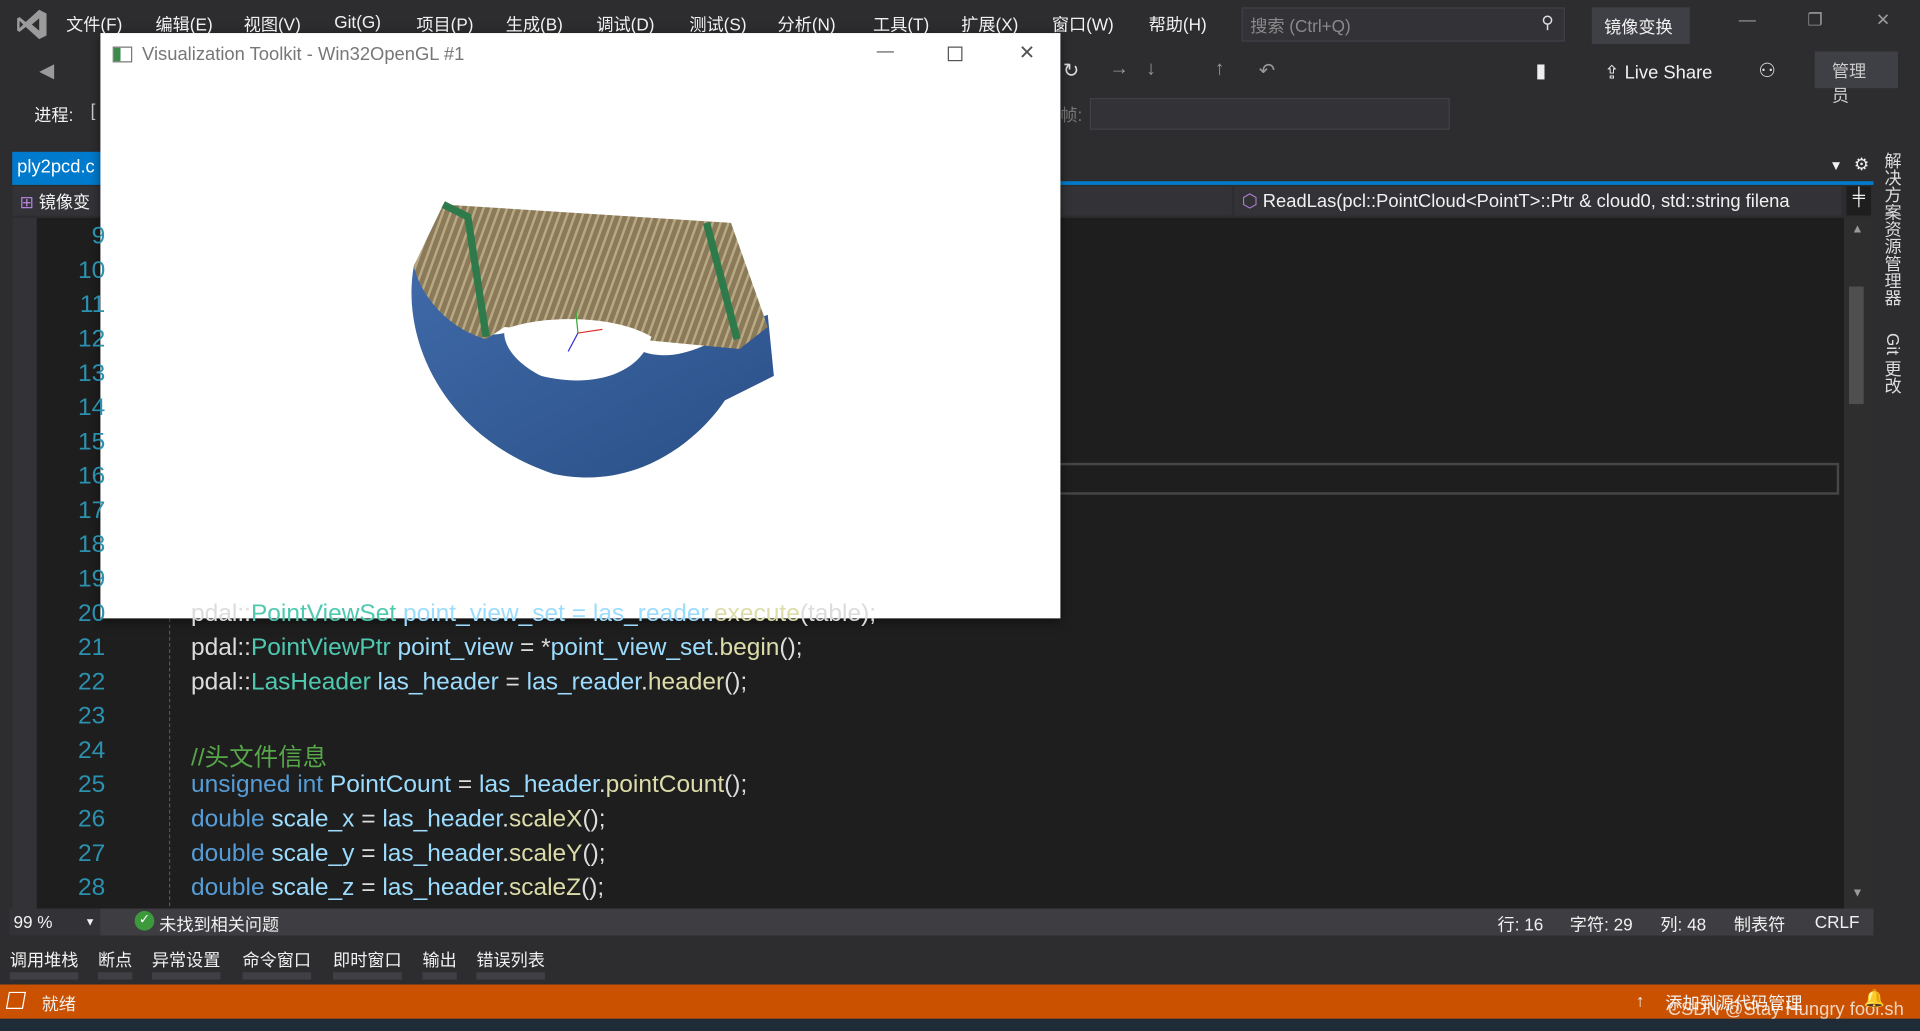 This screenshot has width=1920, height=1031. Describe the element at coordinates (885, 50) in the screenshot. I see `vtk-minimize-button: —` at that location.